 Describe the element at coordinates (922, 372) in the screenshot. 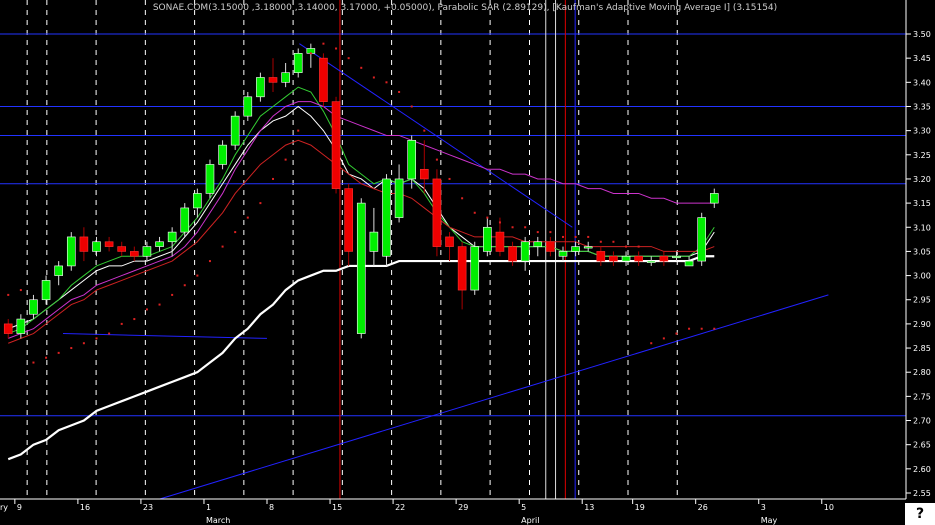

I see `y-tick-label: 2.80` at that location.